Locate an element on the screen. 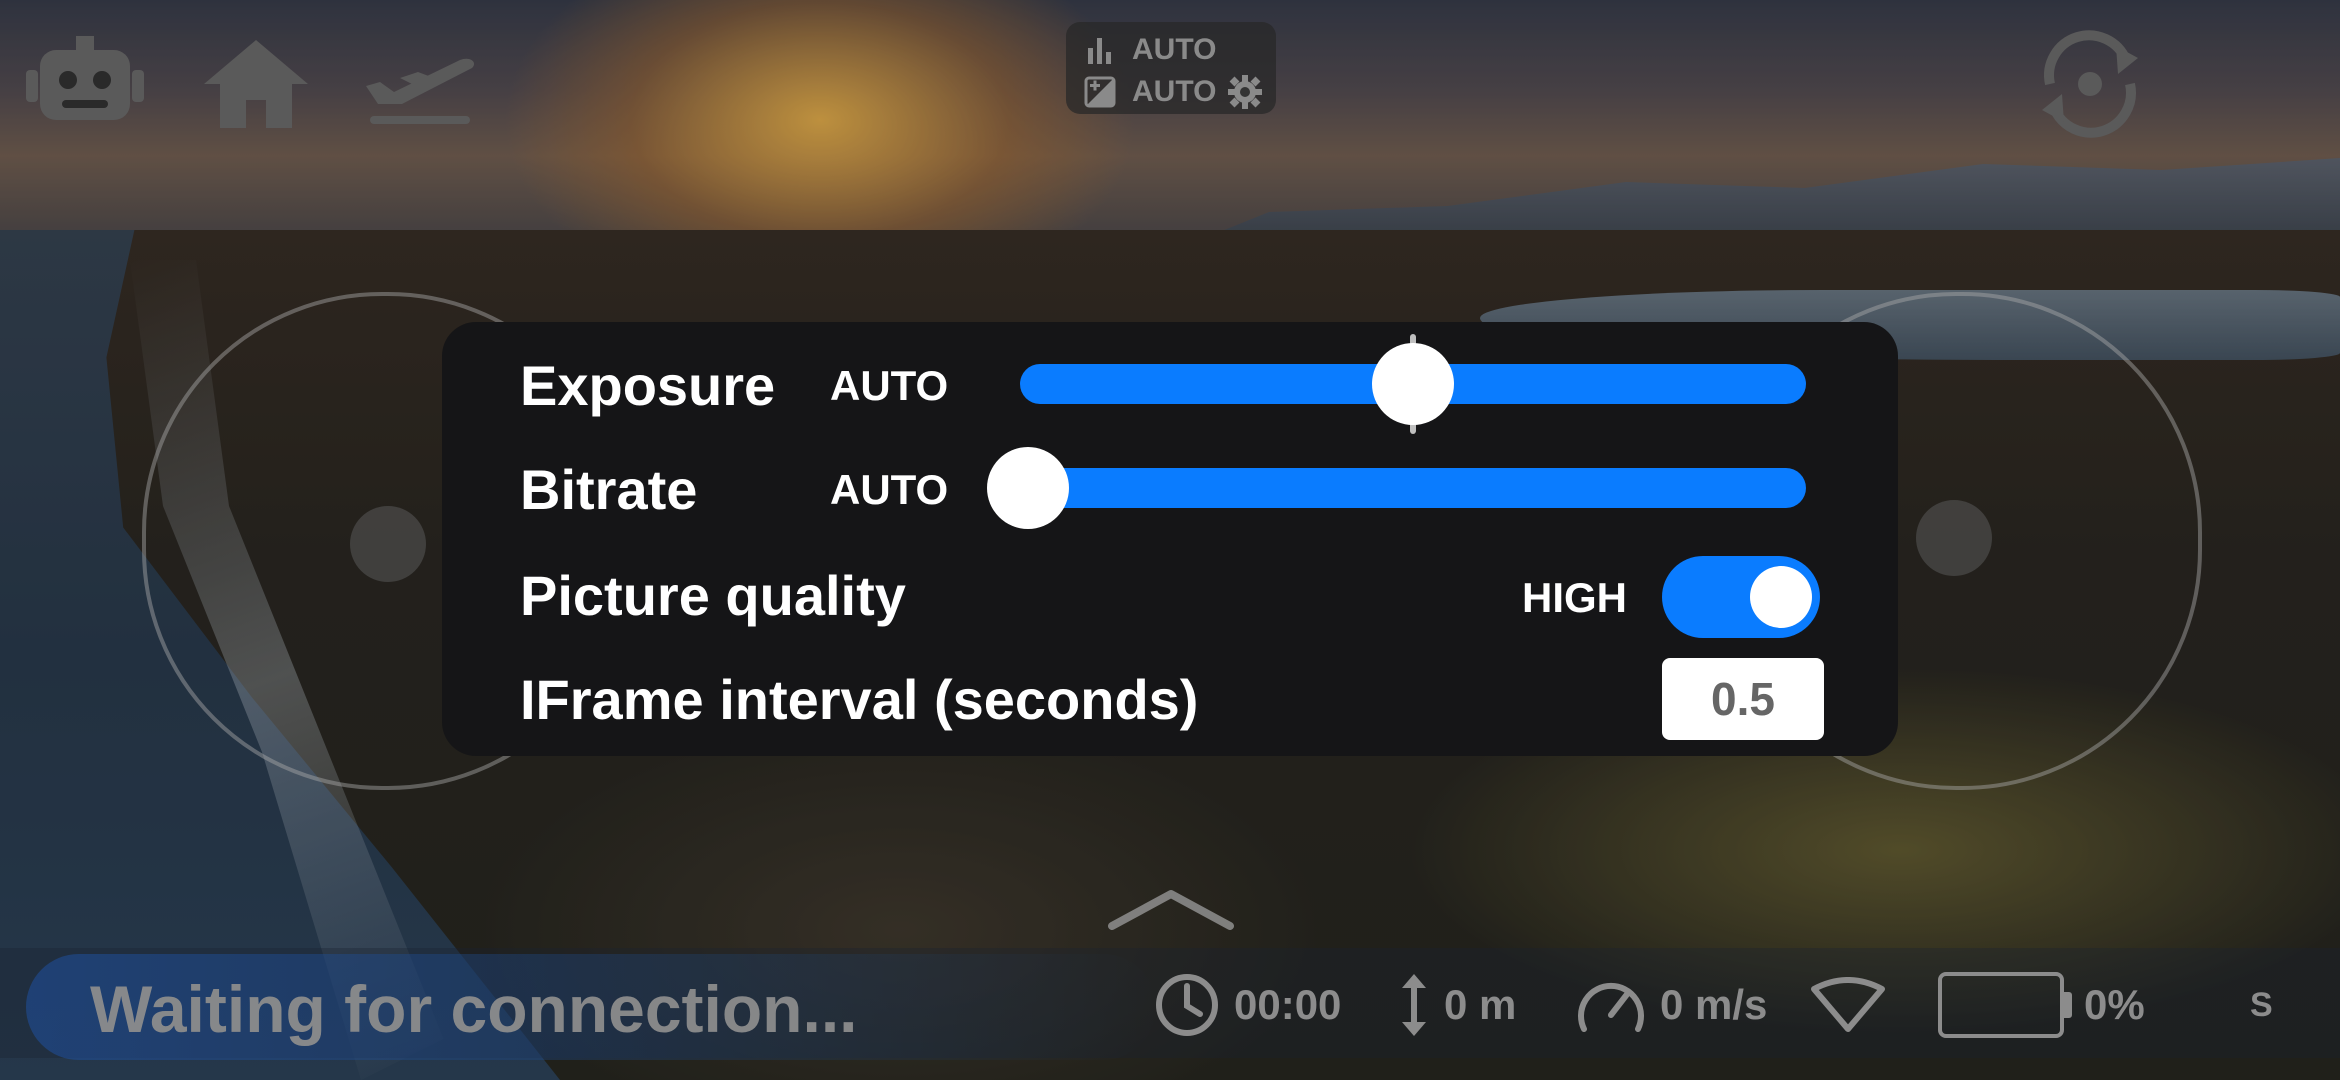 The width and height of the screenshot is (2340, 1080). metering-mode-row: AUTO is located at coordinates (1150, 50).